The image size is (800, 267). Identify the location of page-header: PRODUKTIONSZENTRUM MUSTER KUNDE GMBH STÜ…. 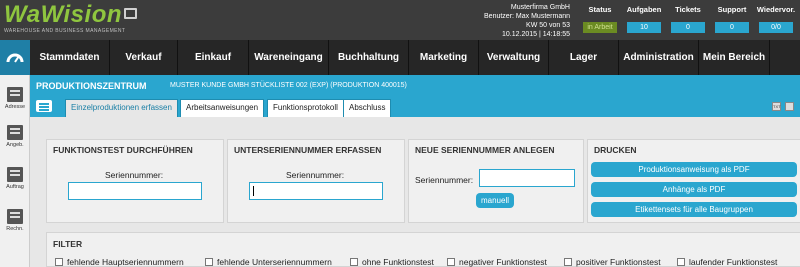
(415, 86).